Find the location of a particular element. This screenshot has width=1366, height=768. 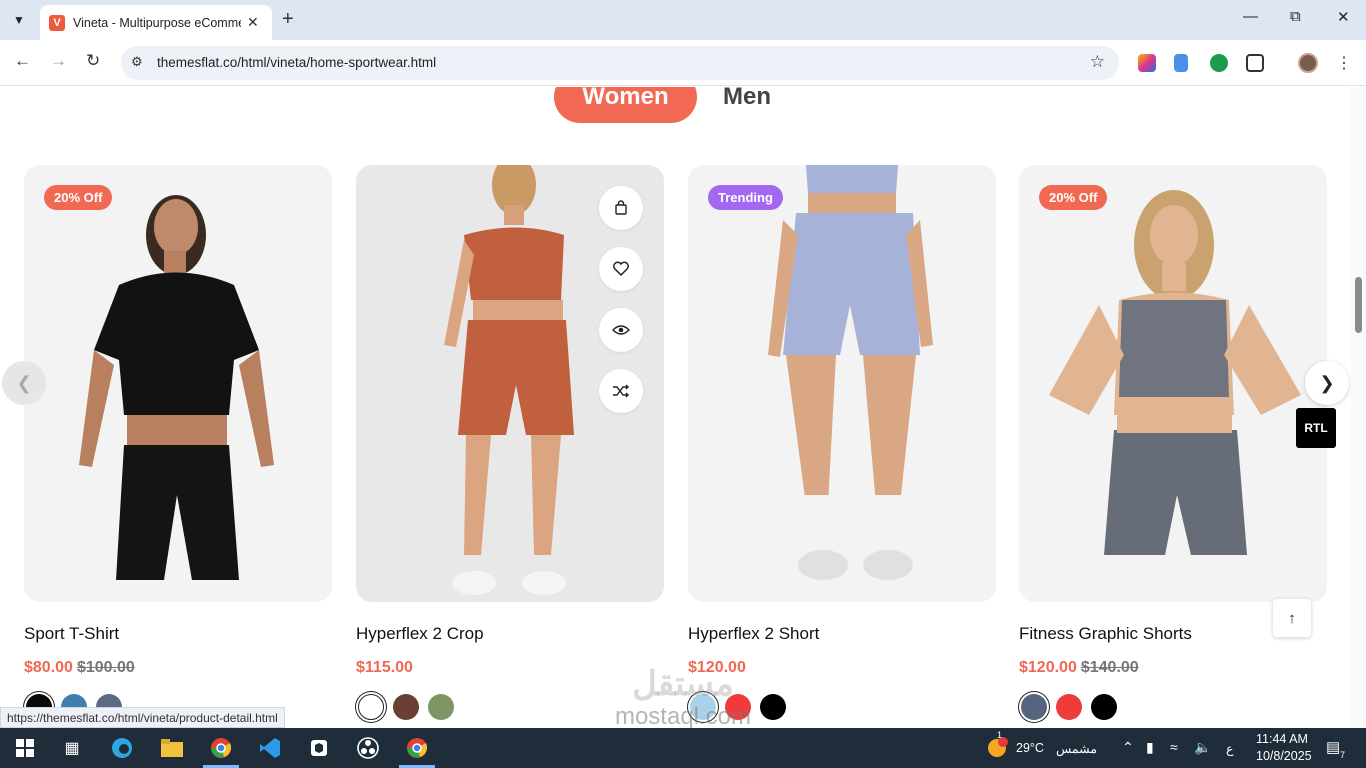

extension-colorful-icon is located at coordinates (1147, 63).